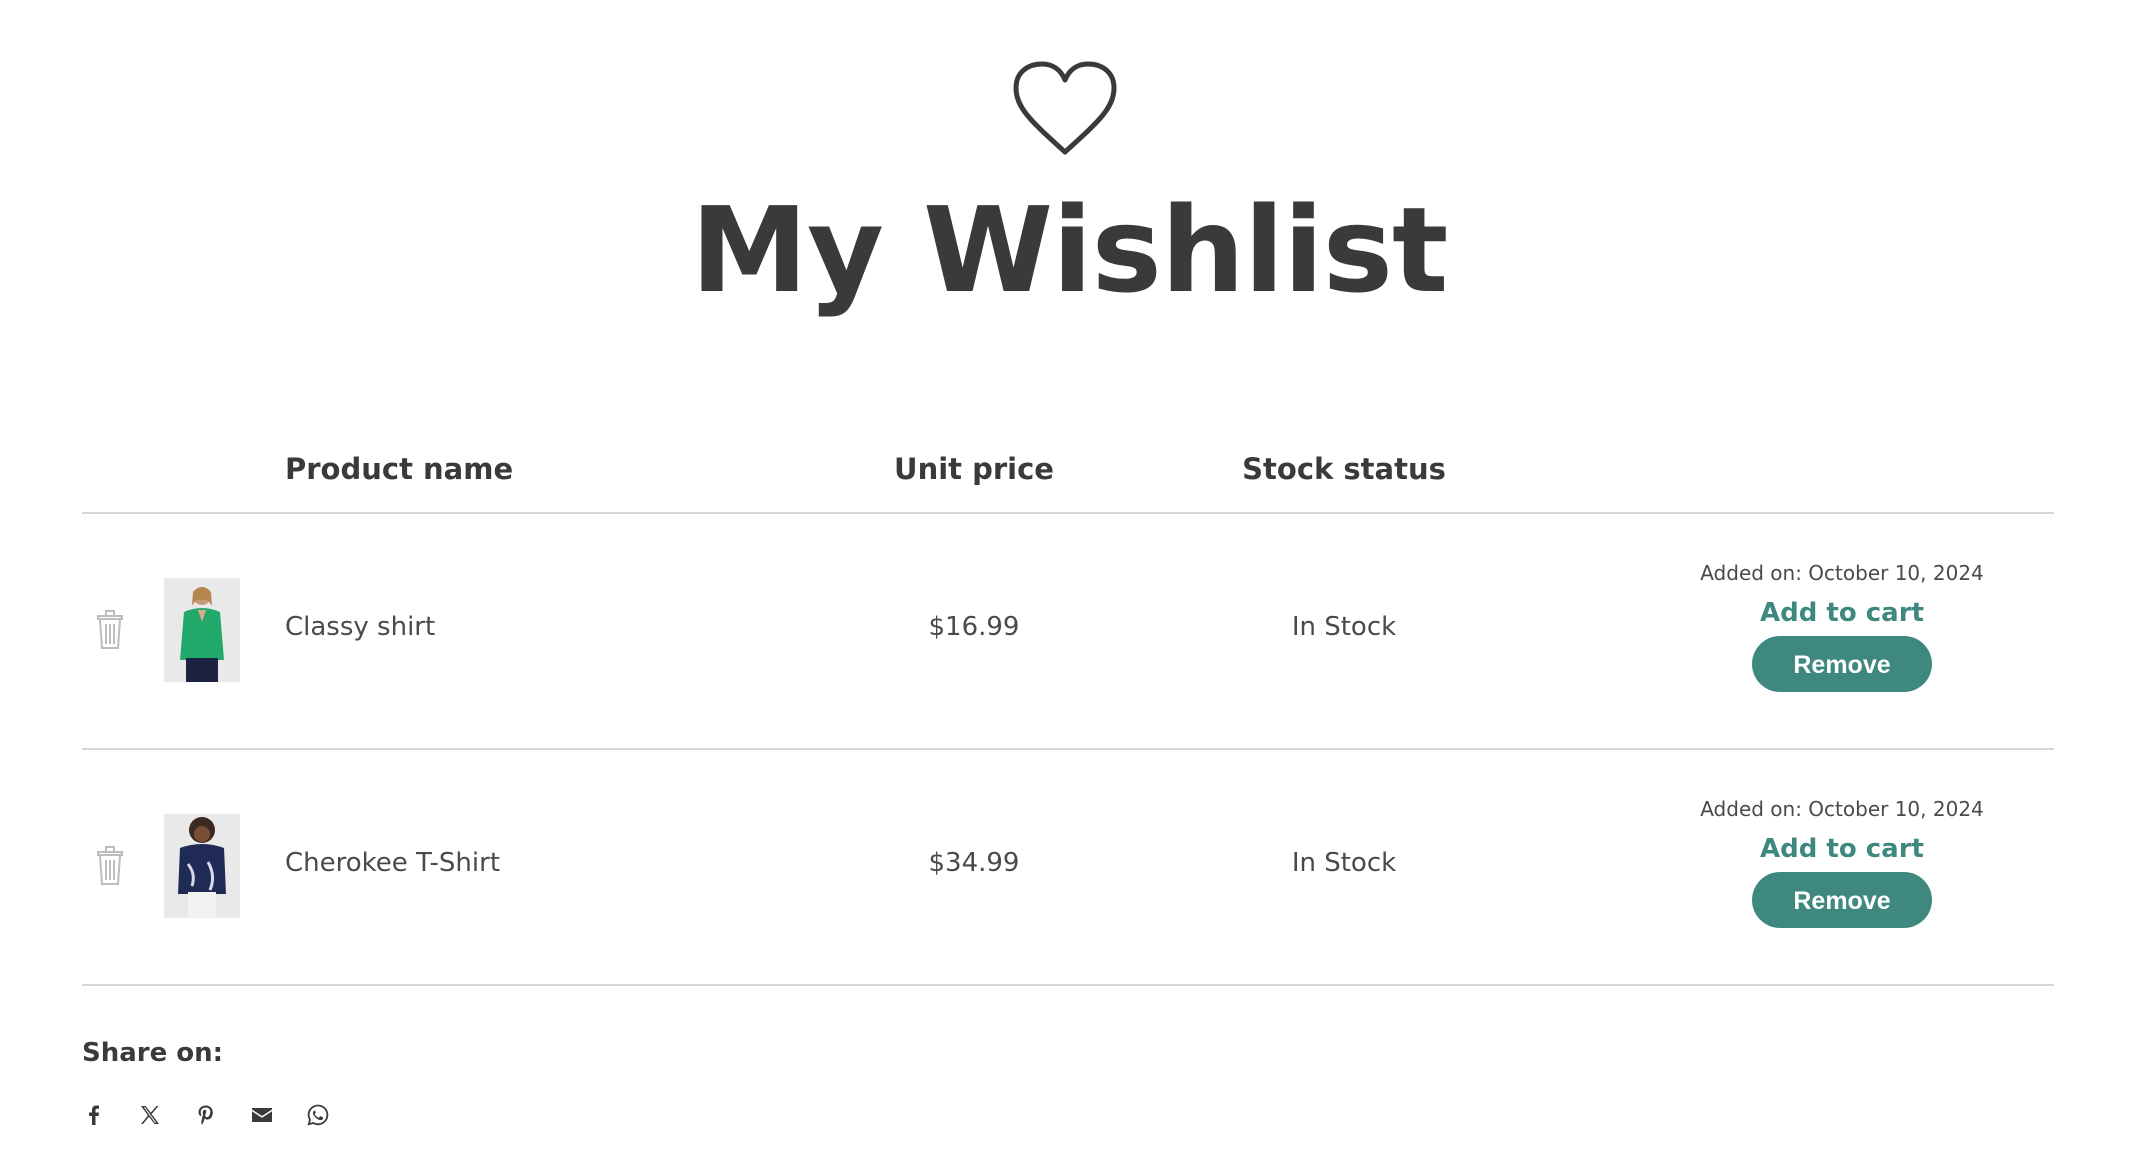 The height and width of the screenshot is (1154, 2138). I want to click on unit-price: $16.99, so click(974, 627).